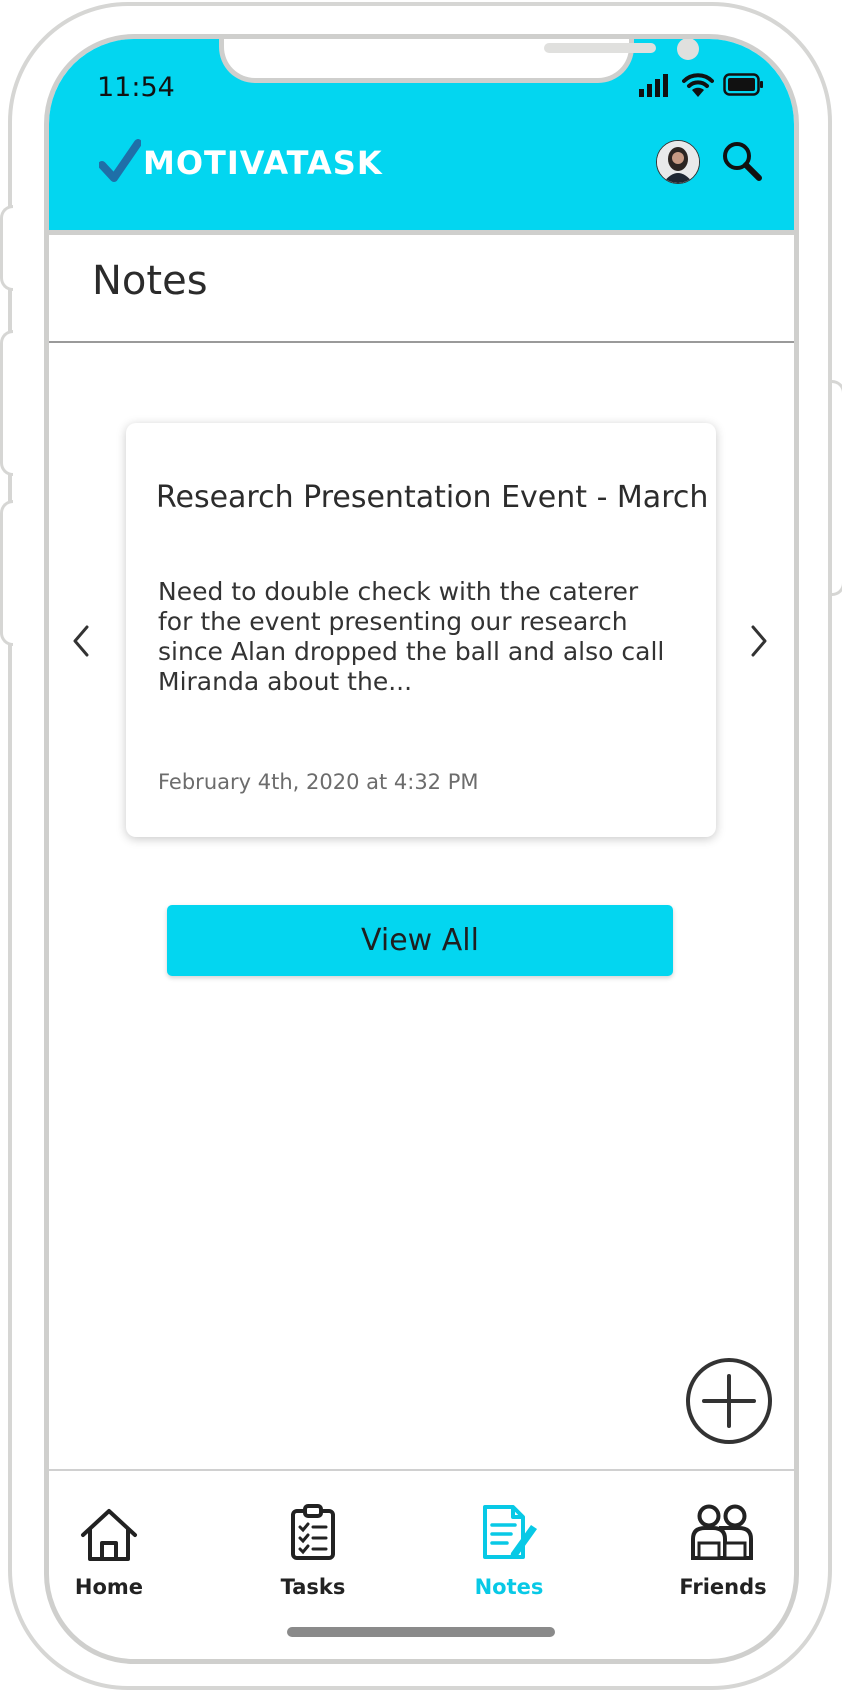 This screenshot has width=842, height=1696. Describe the element at coordinates (136, 87) in the screenshot. I see `status-time: 11:54` at that location.